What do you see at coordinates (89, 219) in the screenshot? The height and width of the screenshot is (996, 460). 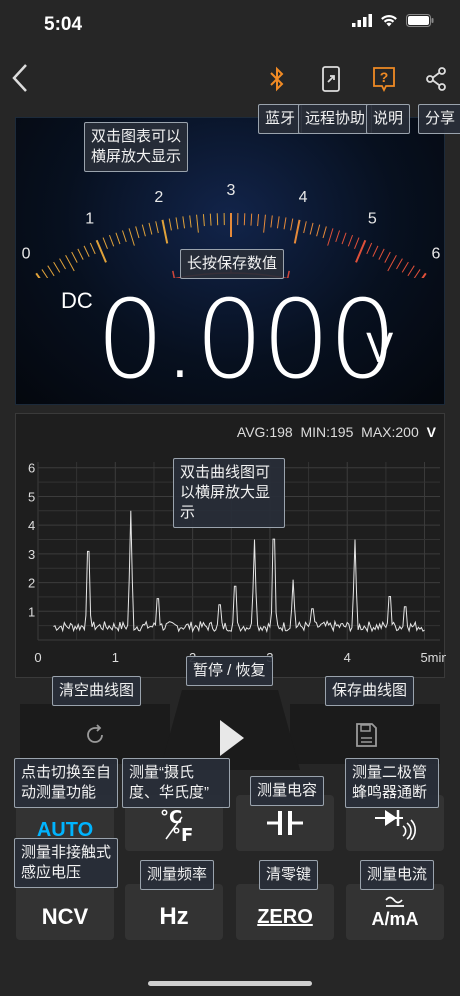 I see `gauge-scale-label: 1` at bounding box center [89, 219].